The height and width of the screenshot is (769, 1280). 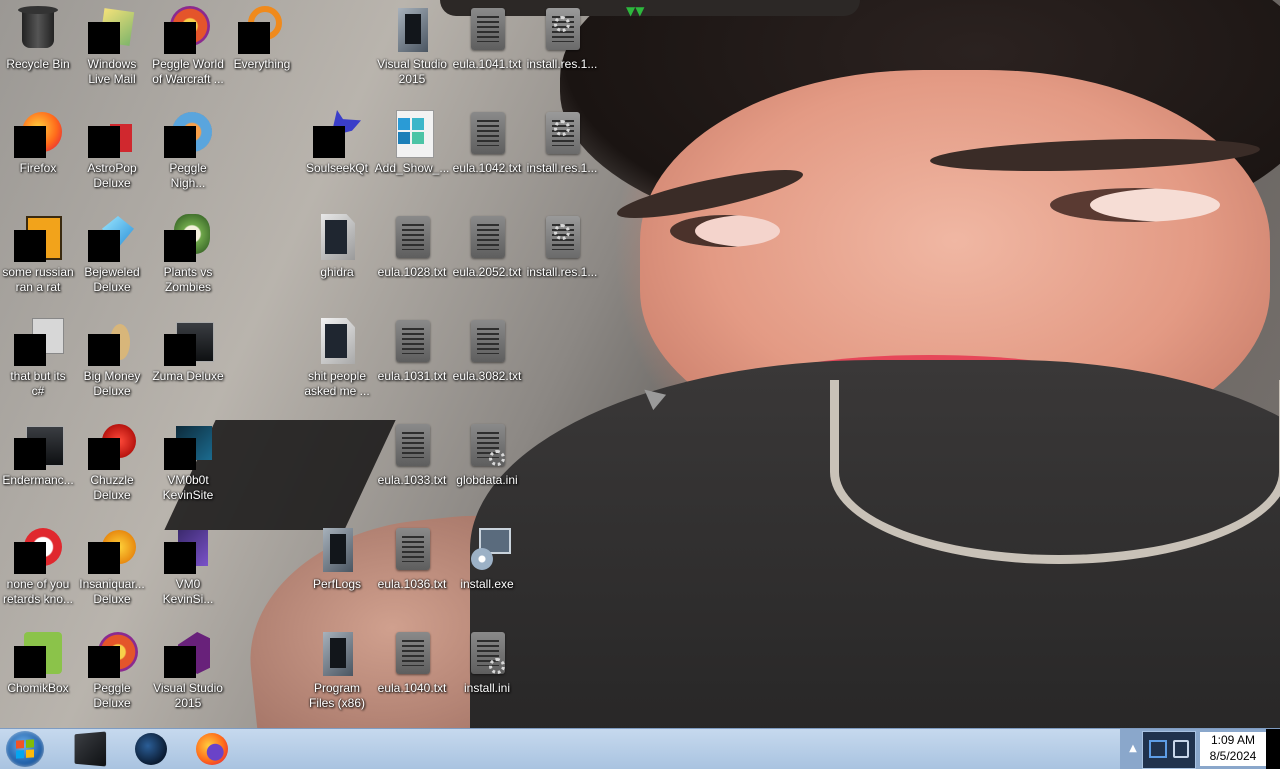 I want to click on desktop-icon-everything: Everything, so click(x=262, y=50).